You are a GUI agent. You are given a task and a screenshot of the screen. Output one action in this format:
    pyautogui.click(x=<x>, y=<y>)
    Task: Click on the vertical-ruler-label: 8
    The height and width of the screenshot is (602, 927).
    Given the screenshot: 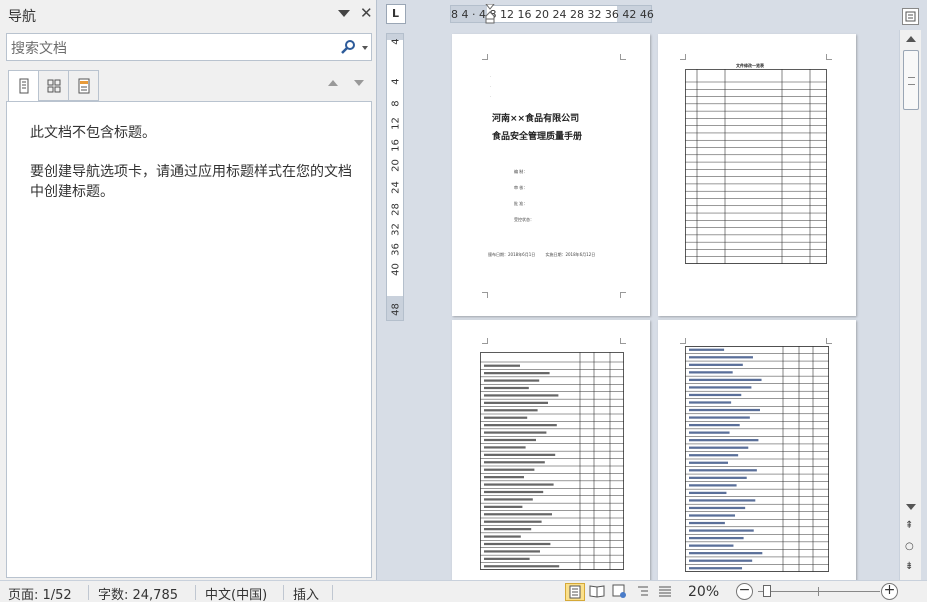 What is the action you would take?
    pyautogui.click(x=396, y=103)
    